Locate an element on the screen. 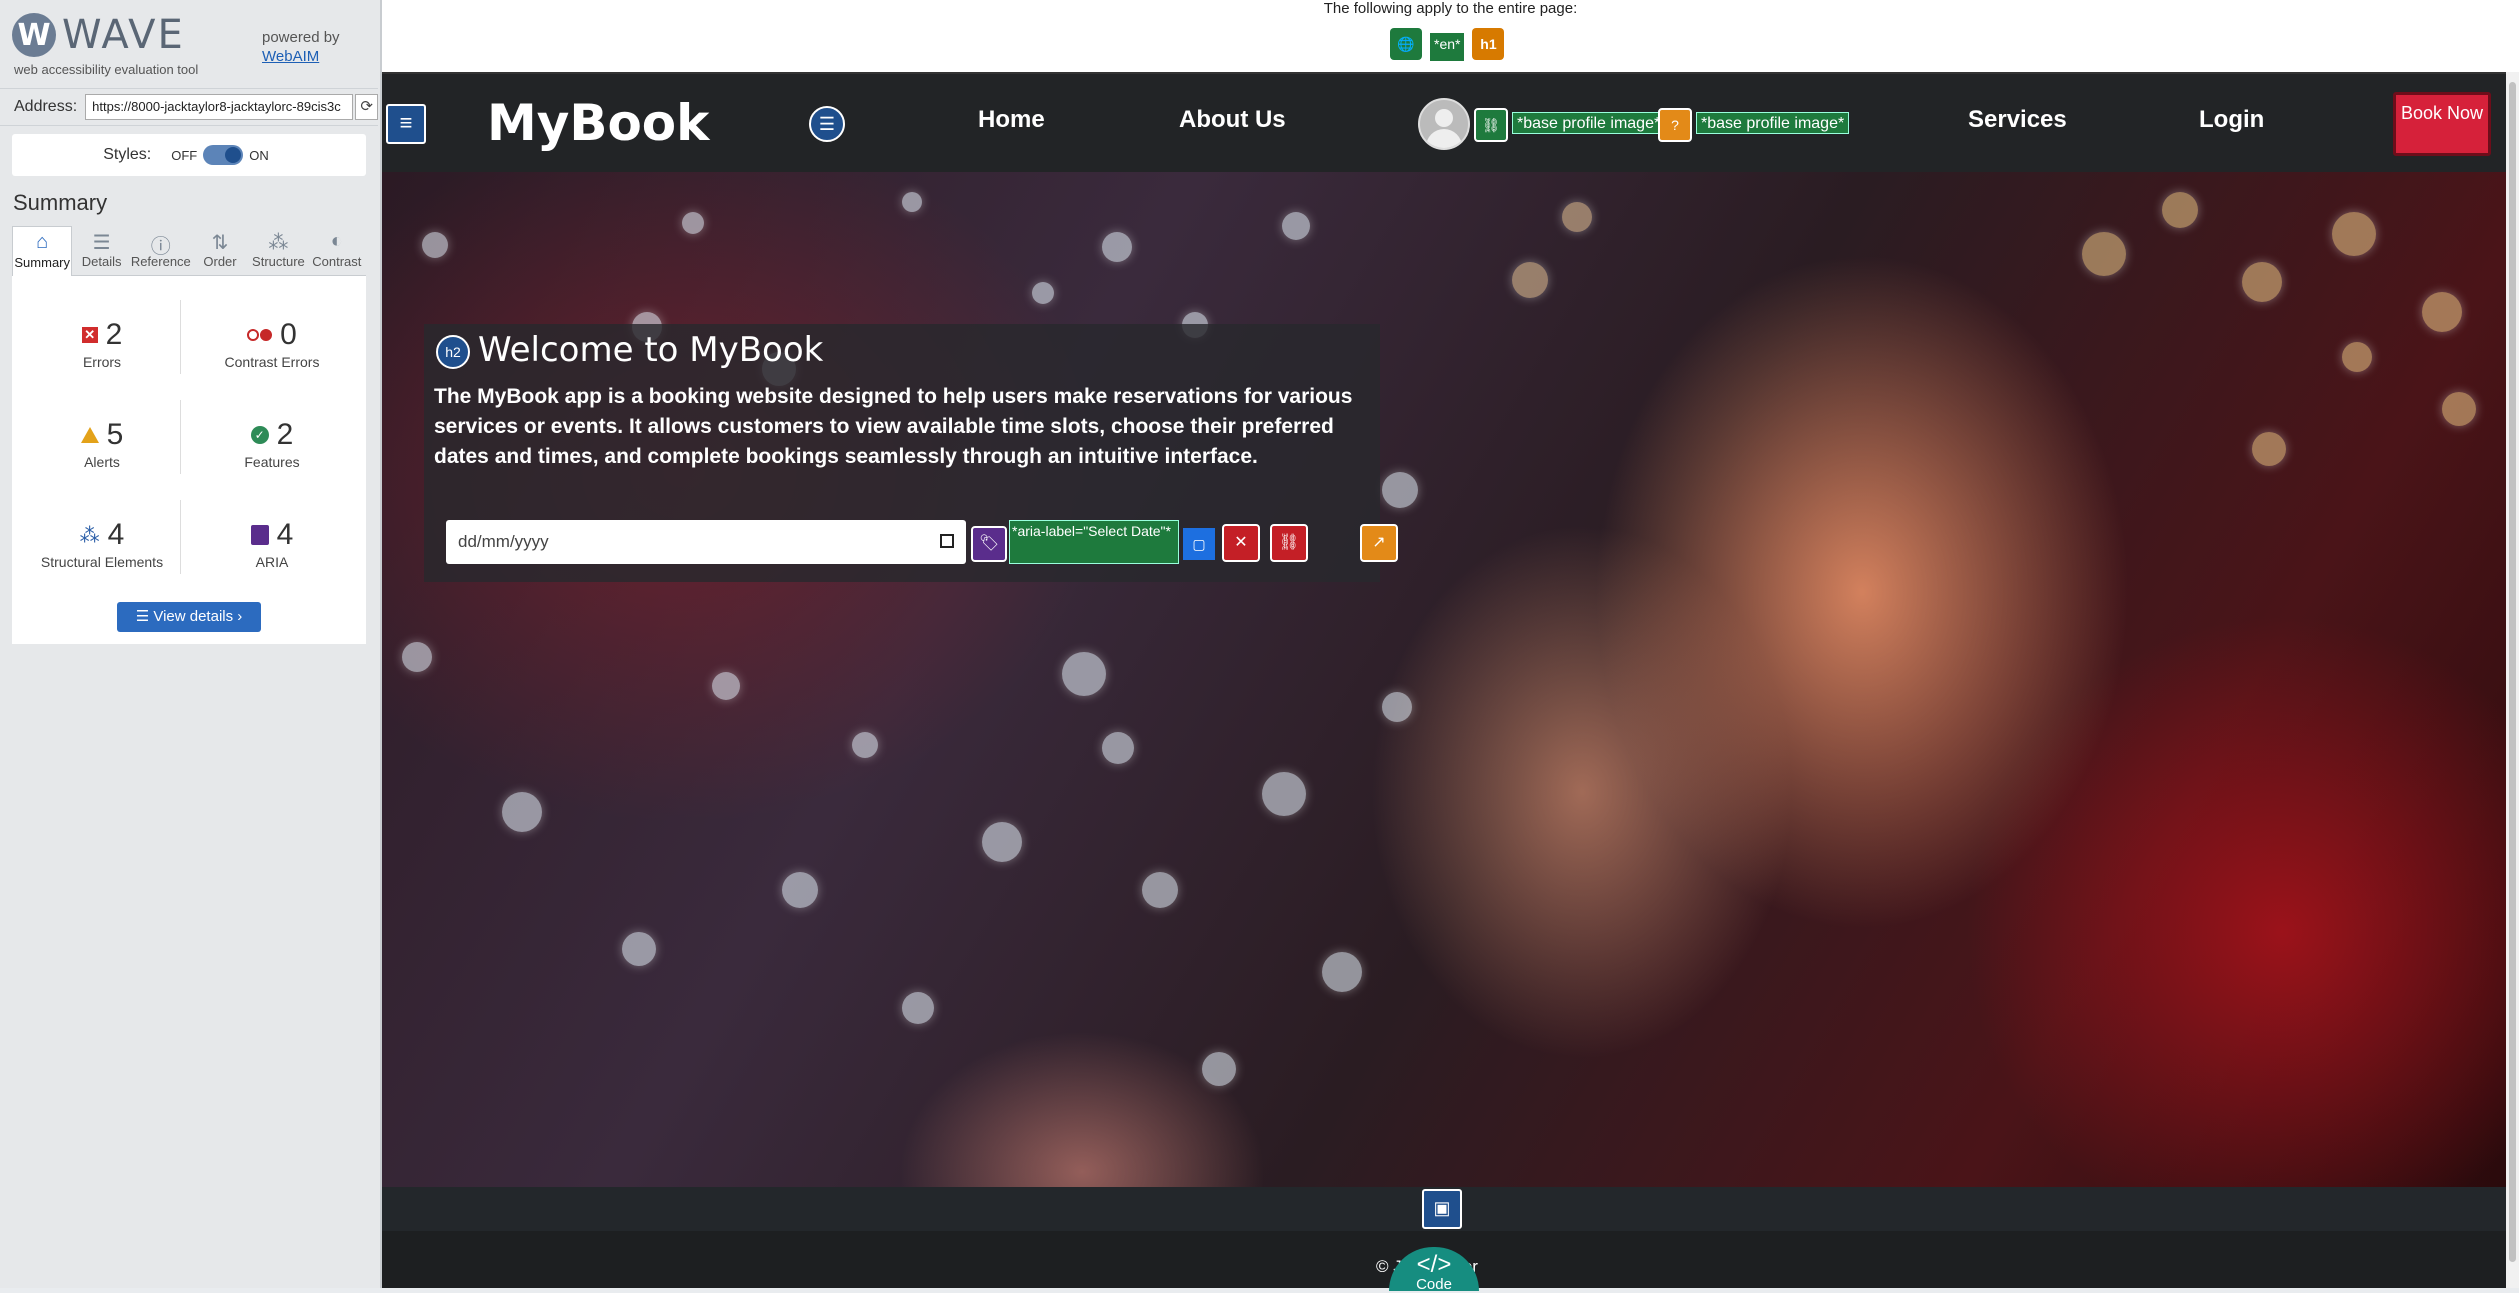 This screenshot has height=1293, width=2519. contrast-errors-count: 0 is located at coordinates (288, 334).